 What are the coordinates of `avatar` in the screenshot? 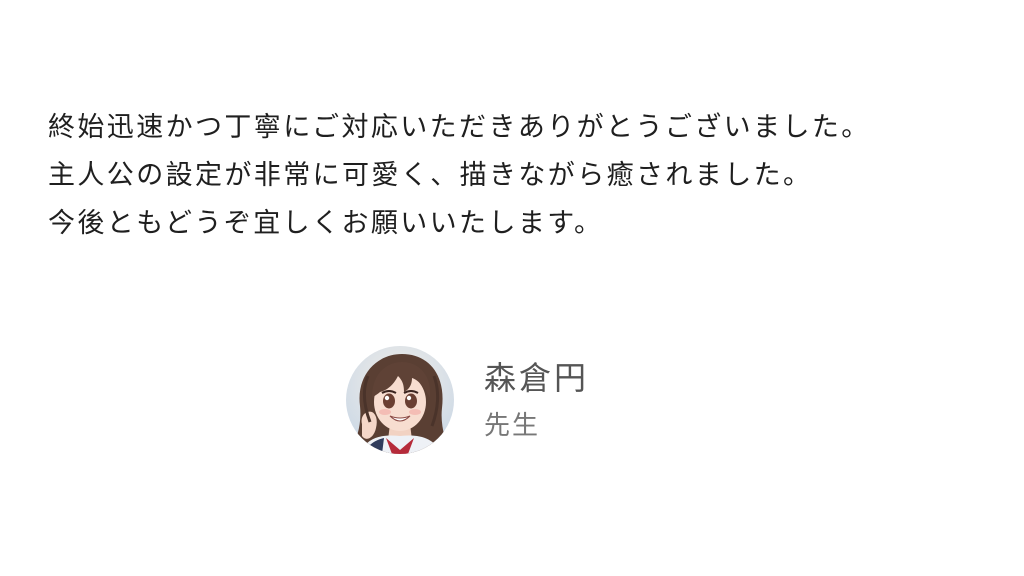 It's located at (400, 400).